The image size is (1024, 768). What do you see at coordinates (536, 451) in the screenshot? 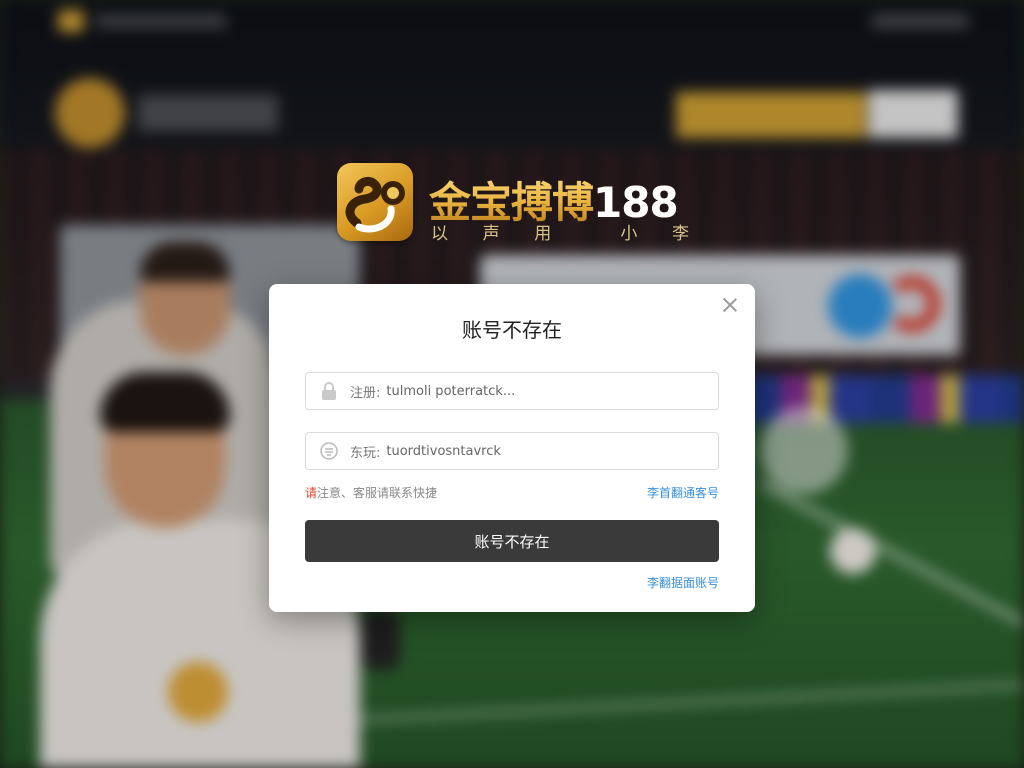
I see `password-input` at bounding box center [536, 451].